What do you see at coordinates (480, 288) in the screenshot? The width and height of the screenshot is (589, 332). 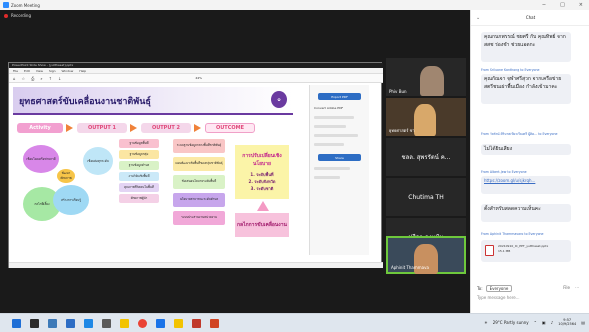 I see `to-label: To:` at bounding box center [480, 288].